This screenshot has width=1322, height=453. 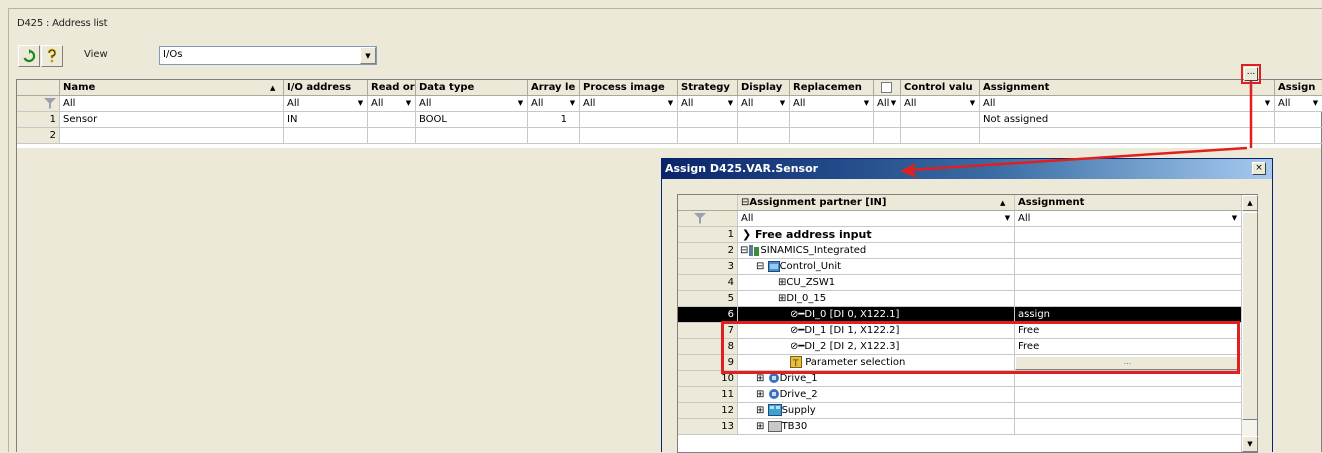 I want to click on tree-row: 1 ❯ Free address input, so click(x=960, y=235).